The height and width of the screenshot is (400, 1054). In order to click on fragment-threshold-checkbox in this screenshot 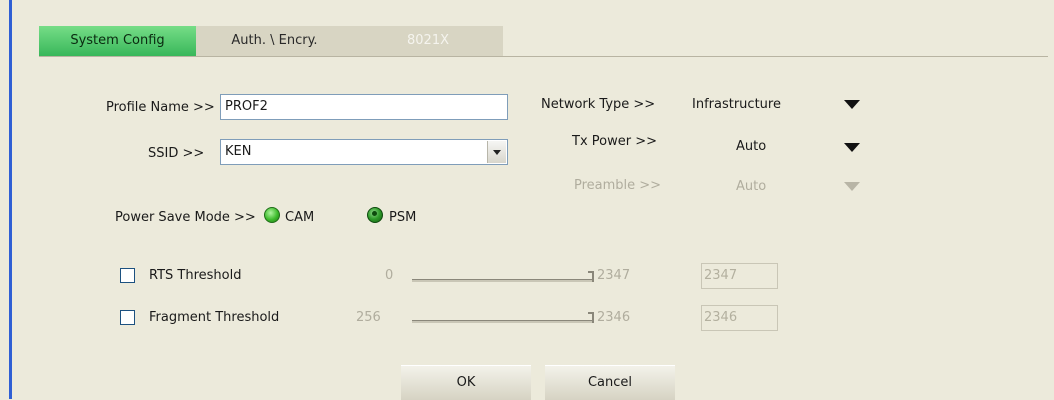, I will do `click(127, 317)`.